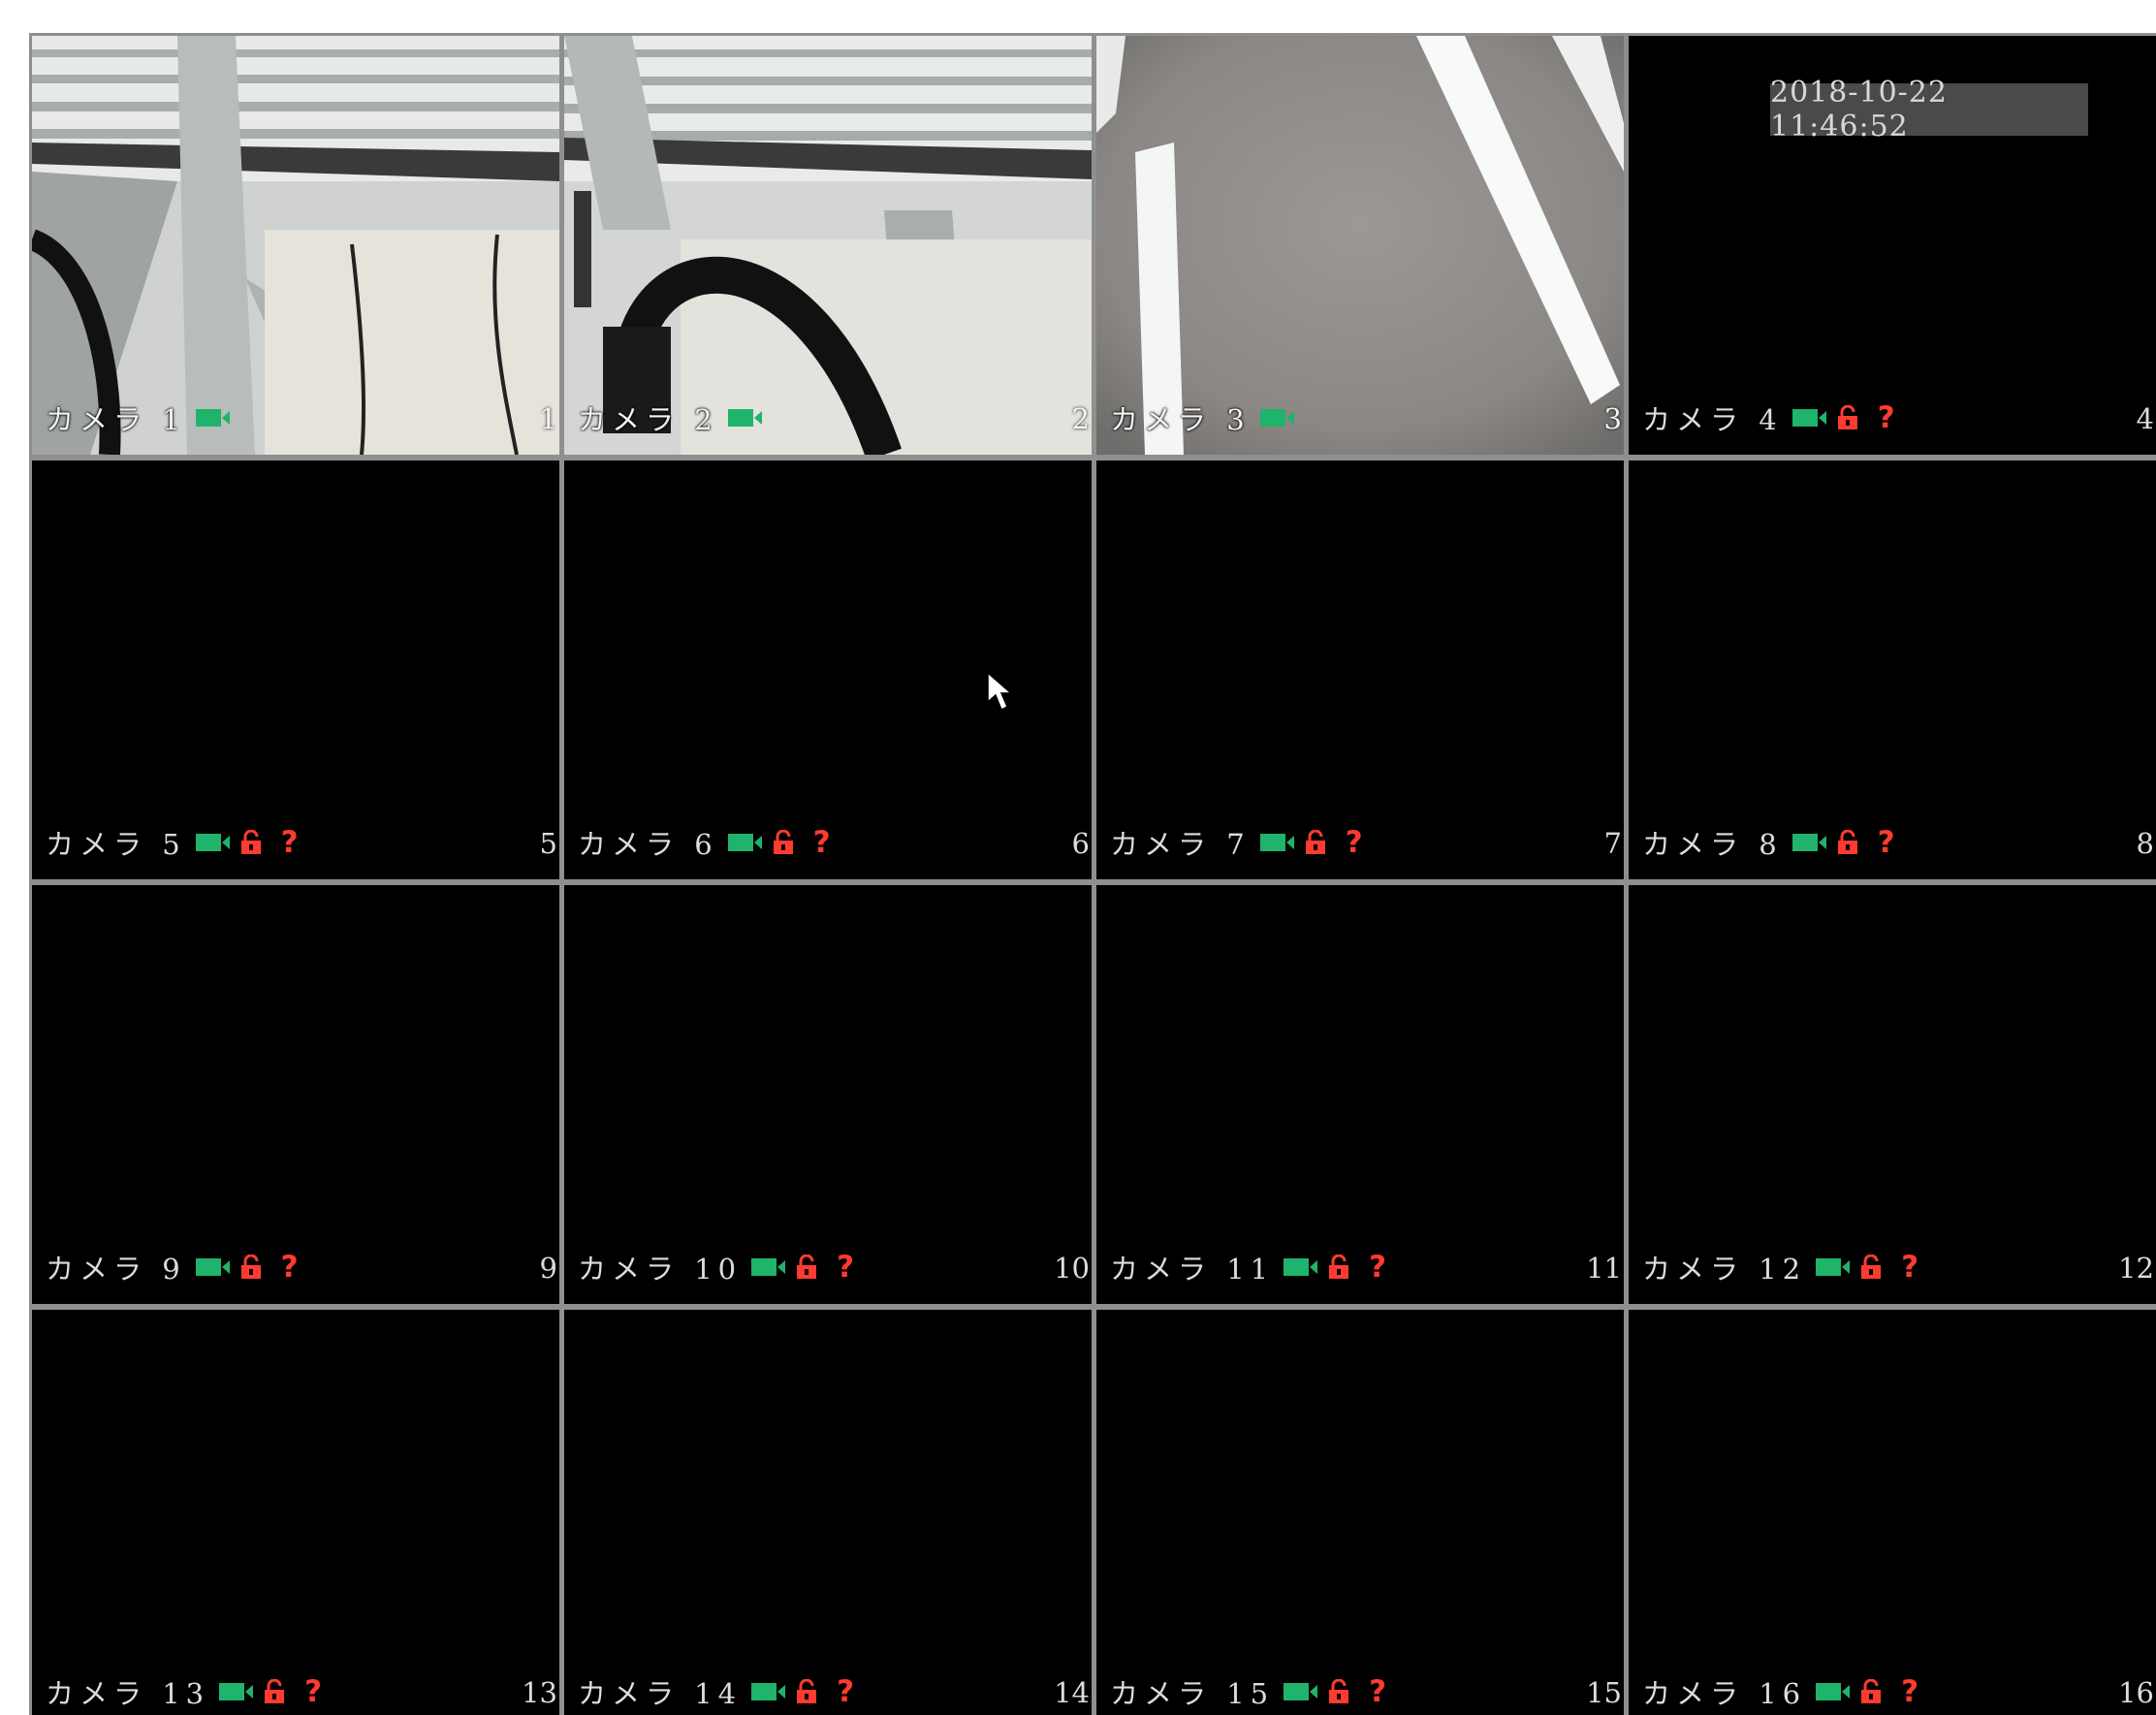  I want to click on camera-name: カメラ 12, so click(1724, 1269).